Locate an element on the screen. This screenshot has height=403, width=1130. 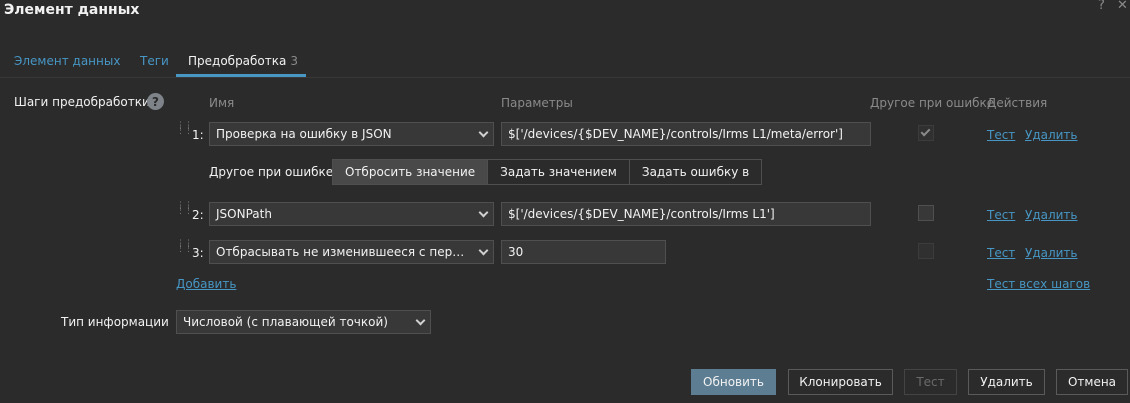
step-type-select: Проверка на ошибку в JSON is located at coordinates (351, 134).